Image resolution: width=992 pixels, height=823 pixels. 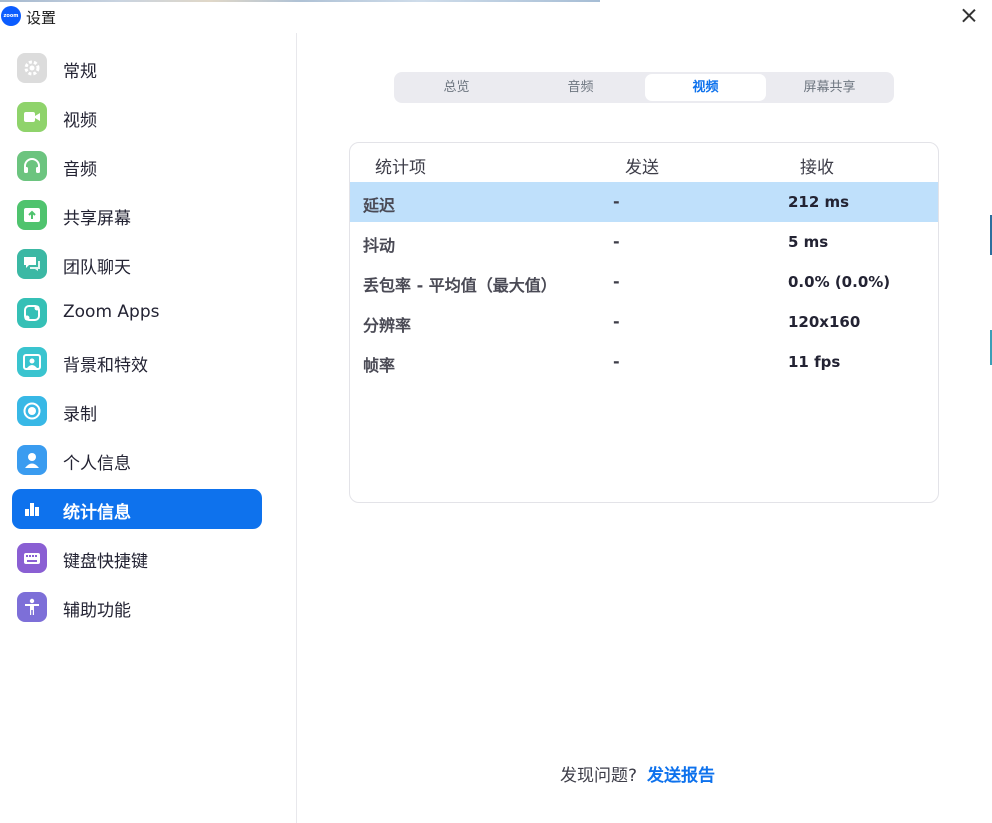 I want to click on stat-name: 丢包率 - 平均值（最大值）, so click(x=460, y=285).